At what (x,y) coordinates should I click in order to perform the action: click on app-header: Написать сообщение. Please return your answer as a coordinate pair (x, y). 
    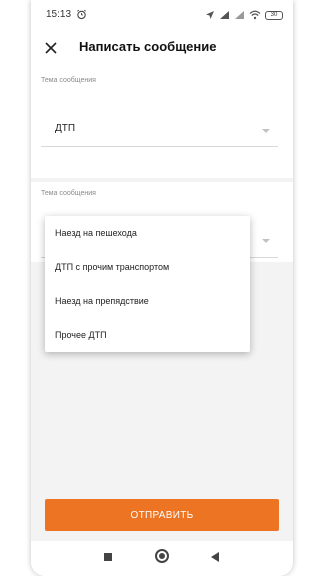
    Looking at the image, I should click on (162, 48).